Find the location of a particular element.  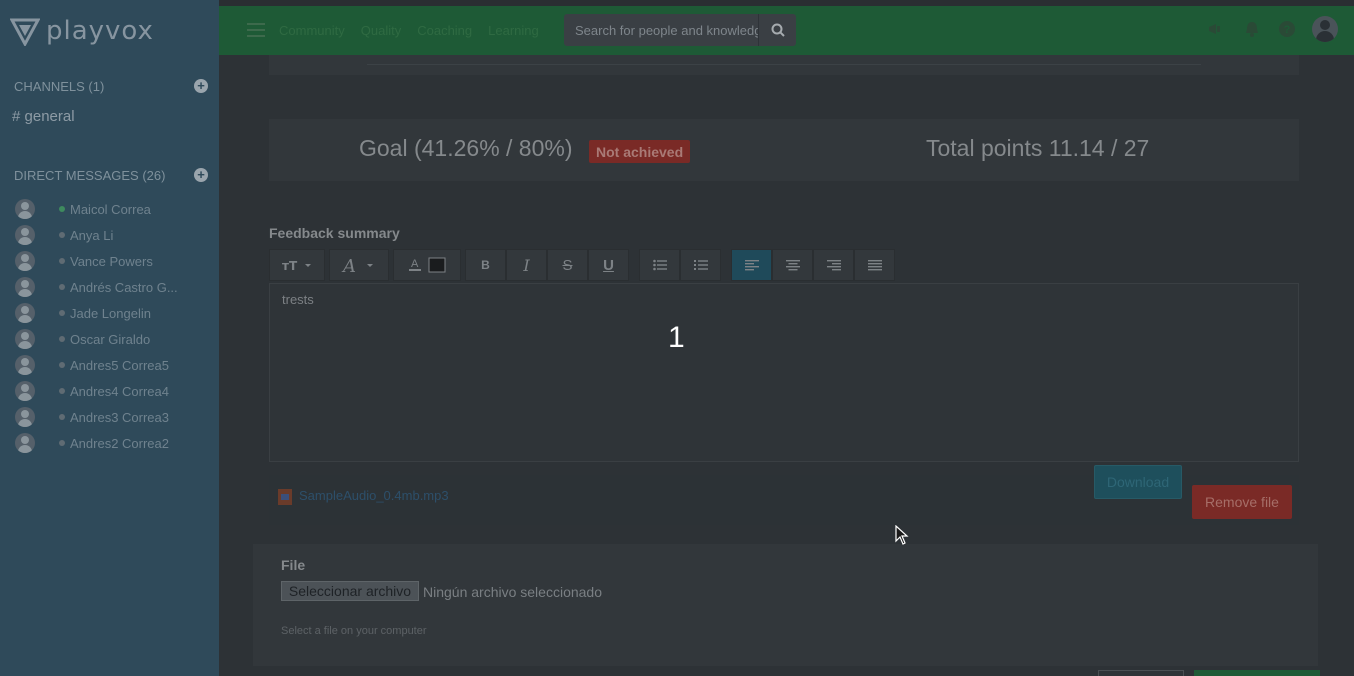

dm-name: Andres4 Correa4 is located at coordinates (119, 391).